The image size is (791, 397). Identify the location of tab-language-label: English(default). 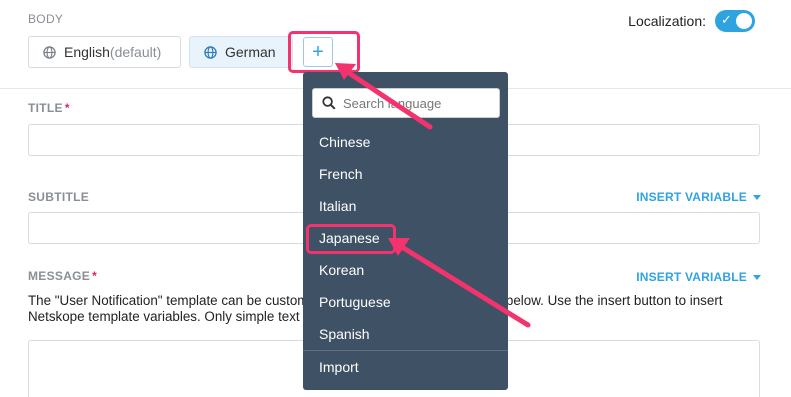
(113, 52).